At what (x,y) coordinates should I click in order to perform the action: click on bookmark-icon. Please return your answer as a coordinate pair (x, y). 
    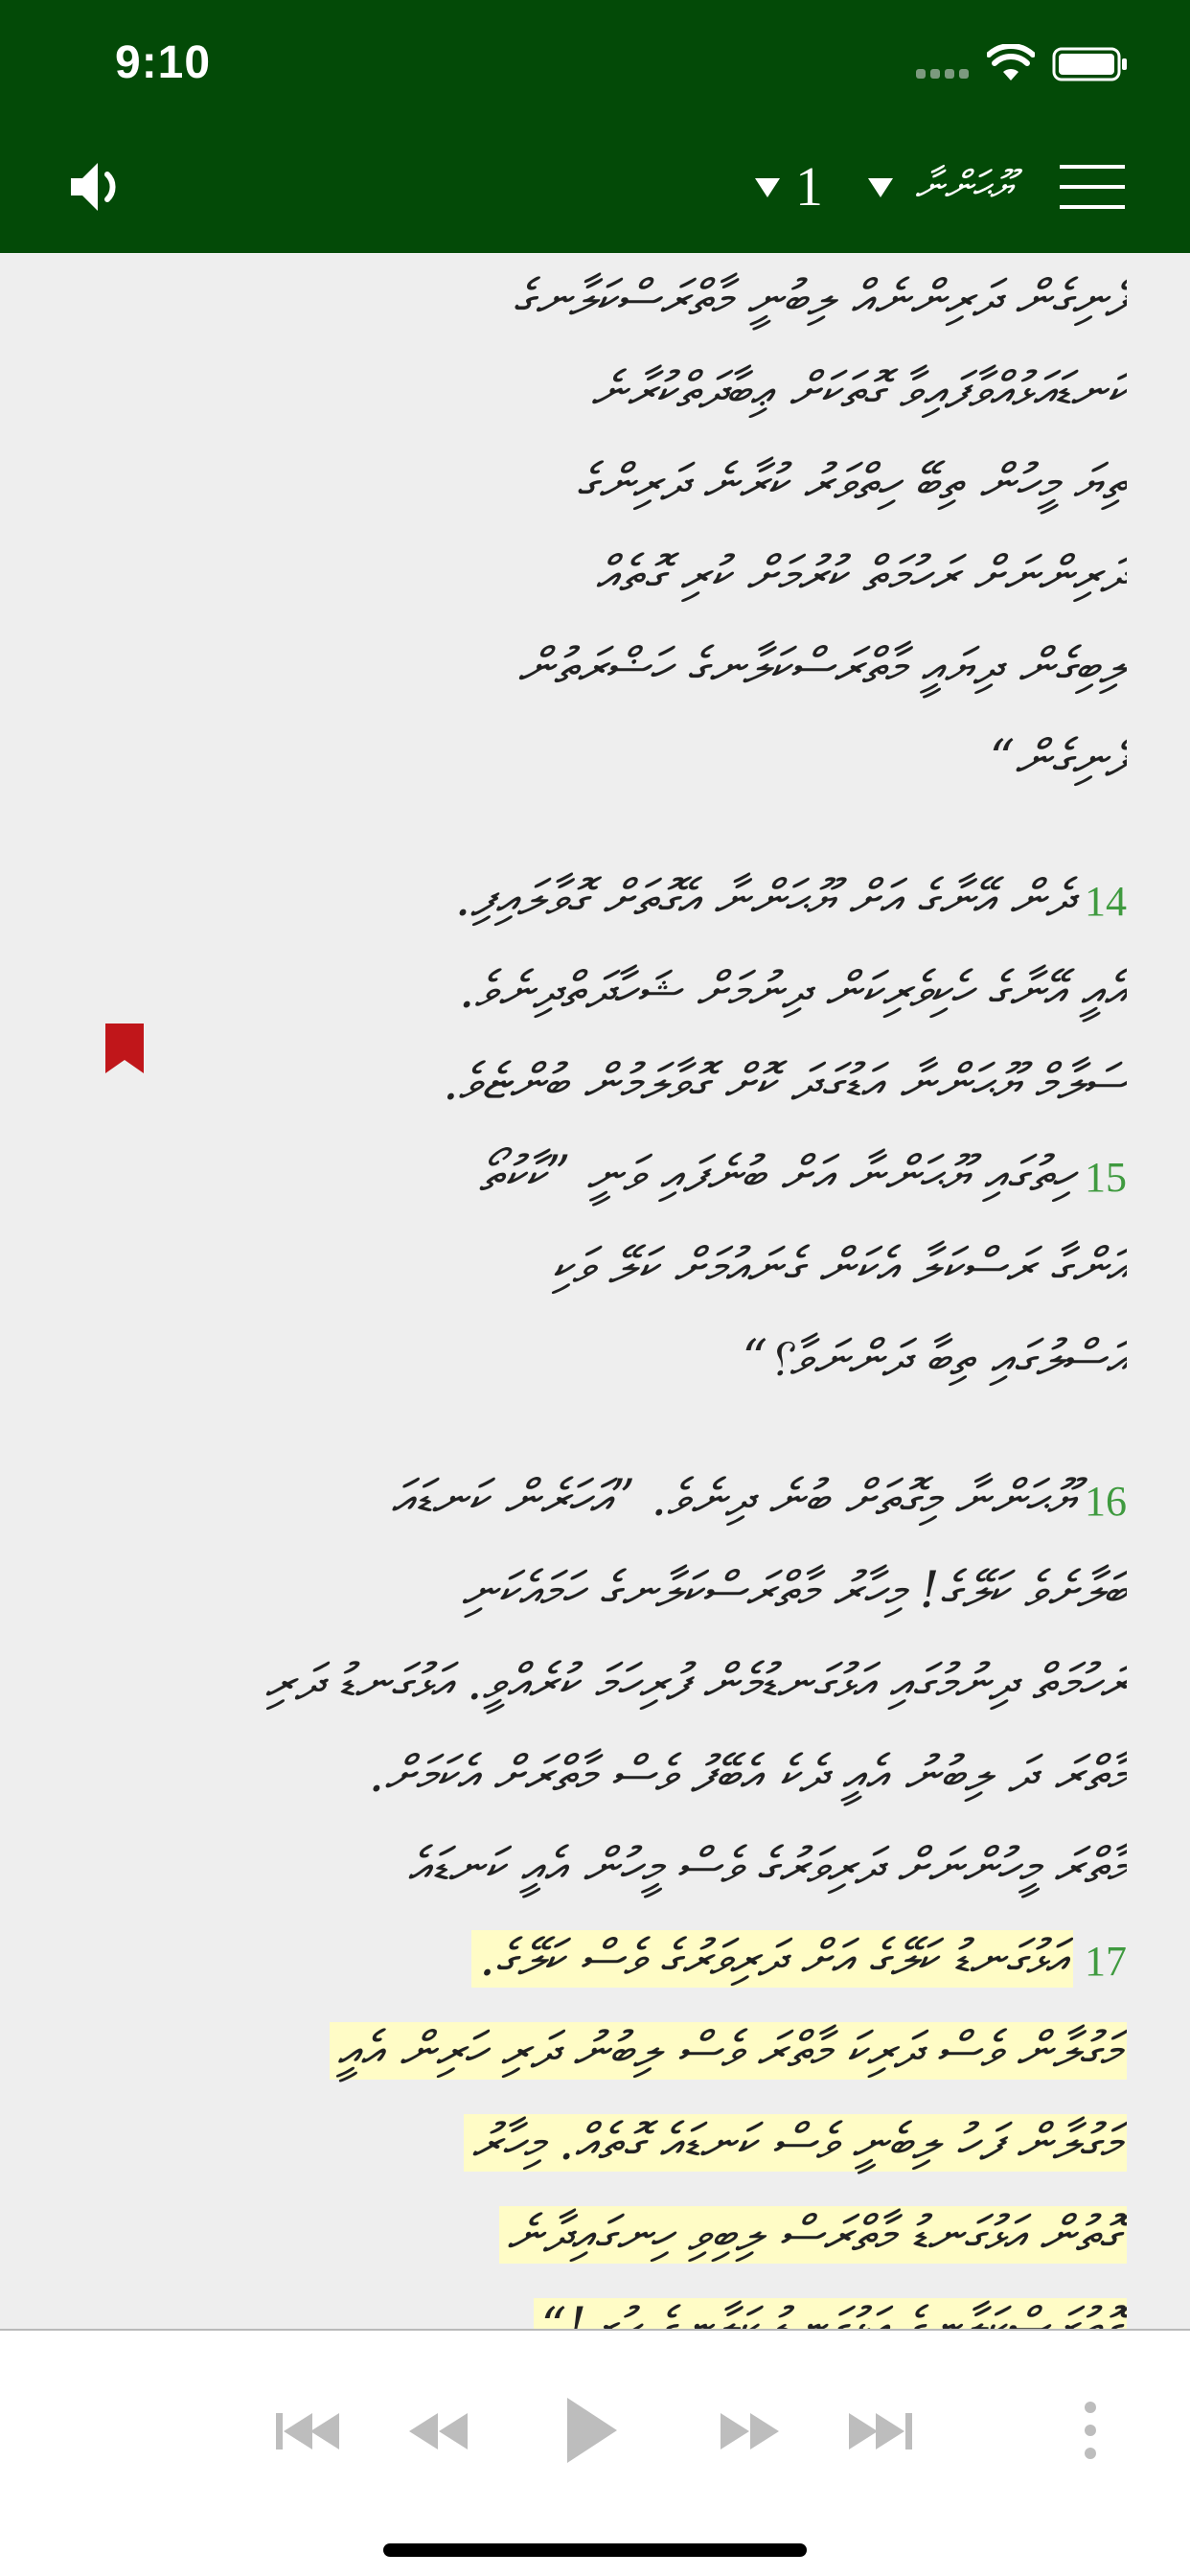
    Looking at the image, I should click on (125, 1048).